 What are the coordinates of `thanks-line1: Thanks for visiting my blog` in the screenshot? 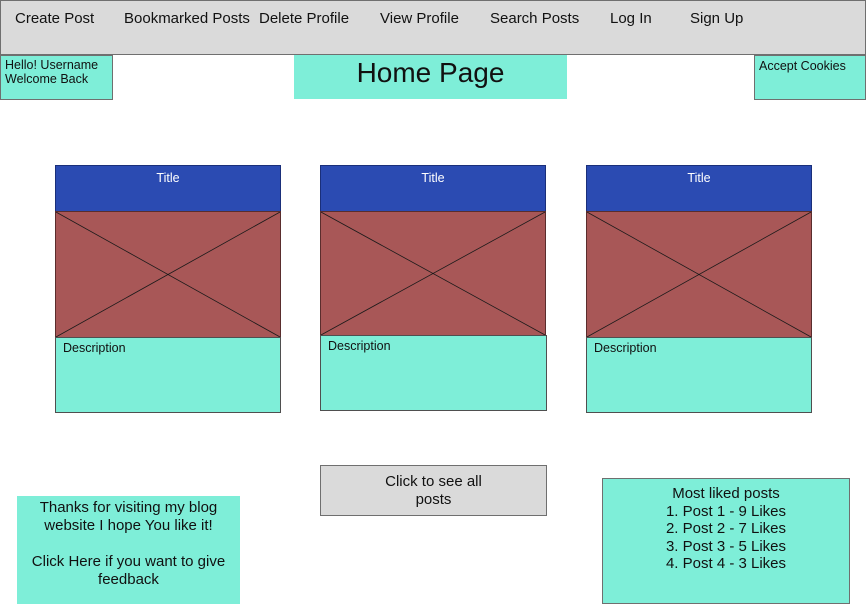 It's located at (128, 507).